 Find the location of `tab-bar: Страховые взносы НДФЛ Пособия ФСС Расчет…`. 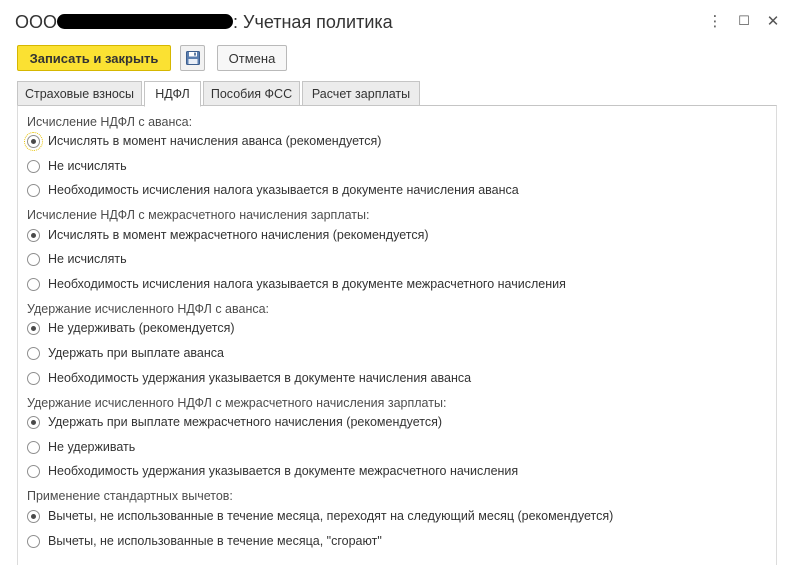

tab-bar: Страховые взносы НДФЛ Пособия ФСС Расчет… is located at coordinates (222, 94).